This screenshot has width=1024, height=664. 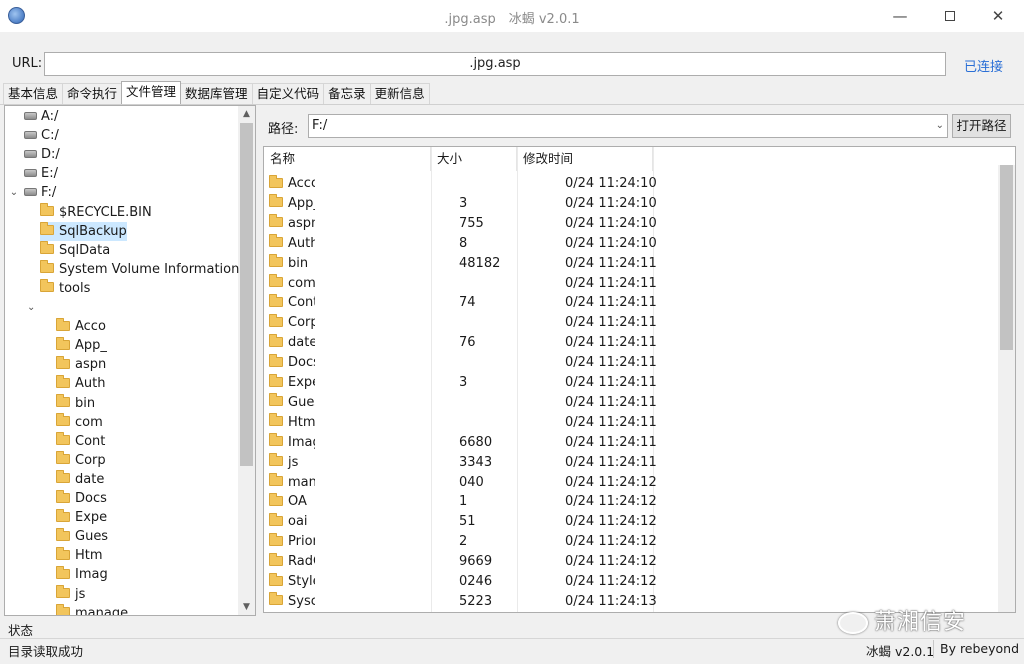 I want to click on file-name: js, so click(x=292, y=463).